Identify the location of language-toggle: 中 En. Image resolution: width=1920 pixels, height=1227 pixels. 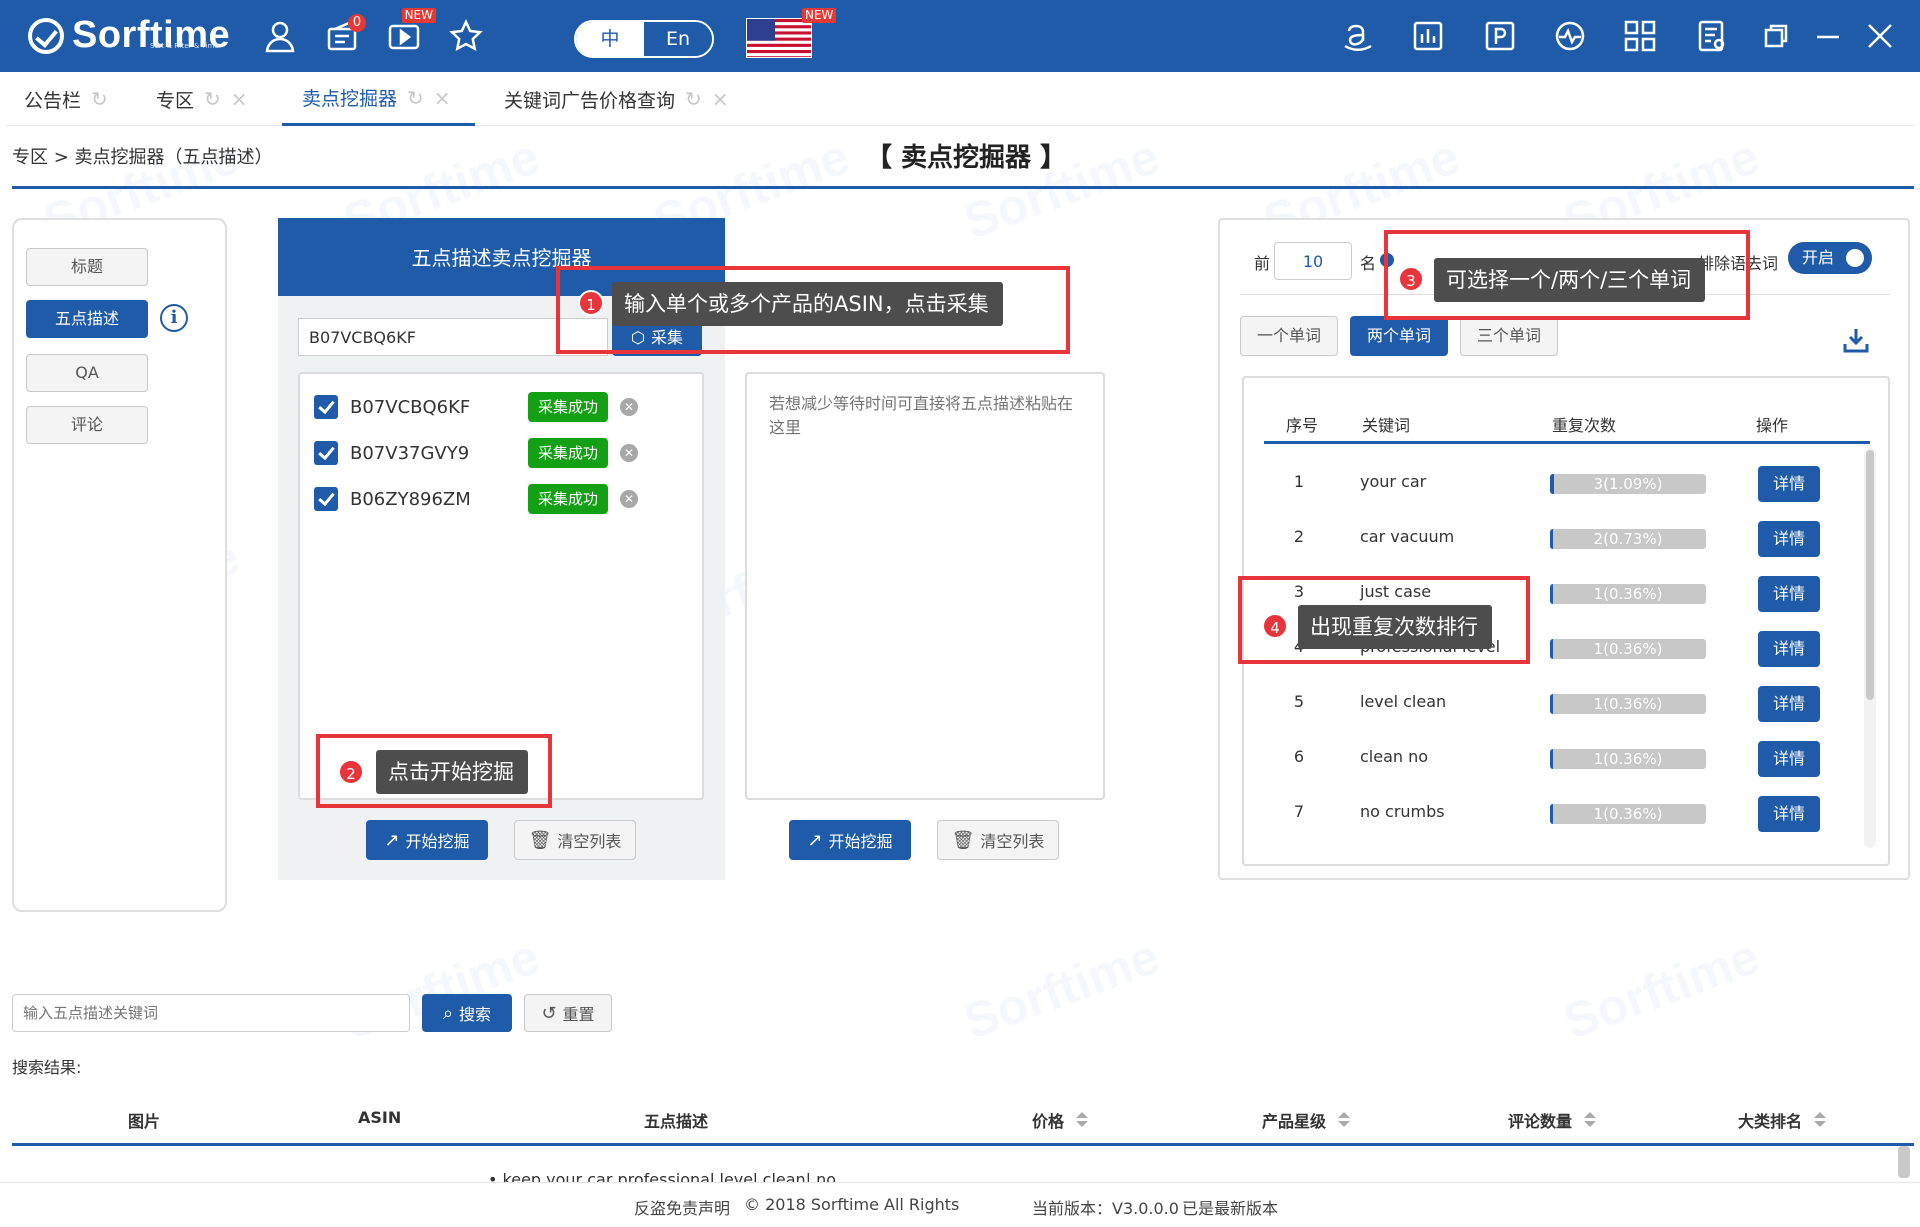
(644, 39).